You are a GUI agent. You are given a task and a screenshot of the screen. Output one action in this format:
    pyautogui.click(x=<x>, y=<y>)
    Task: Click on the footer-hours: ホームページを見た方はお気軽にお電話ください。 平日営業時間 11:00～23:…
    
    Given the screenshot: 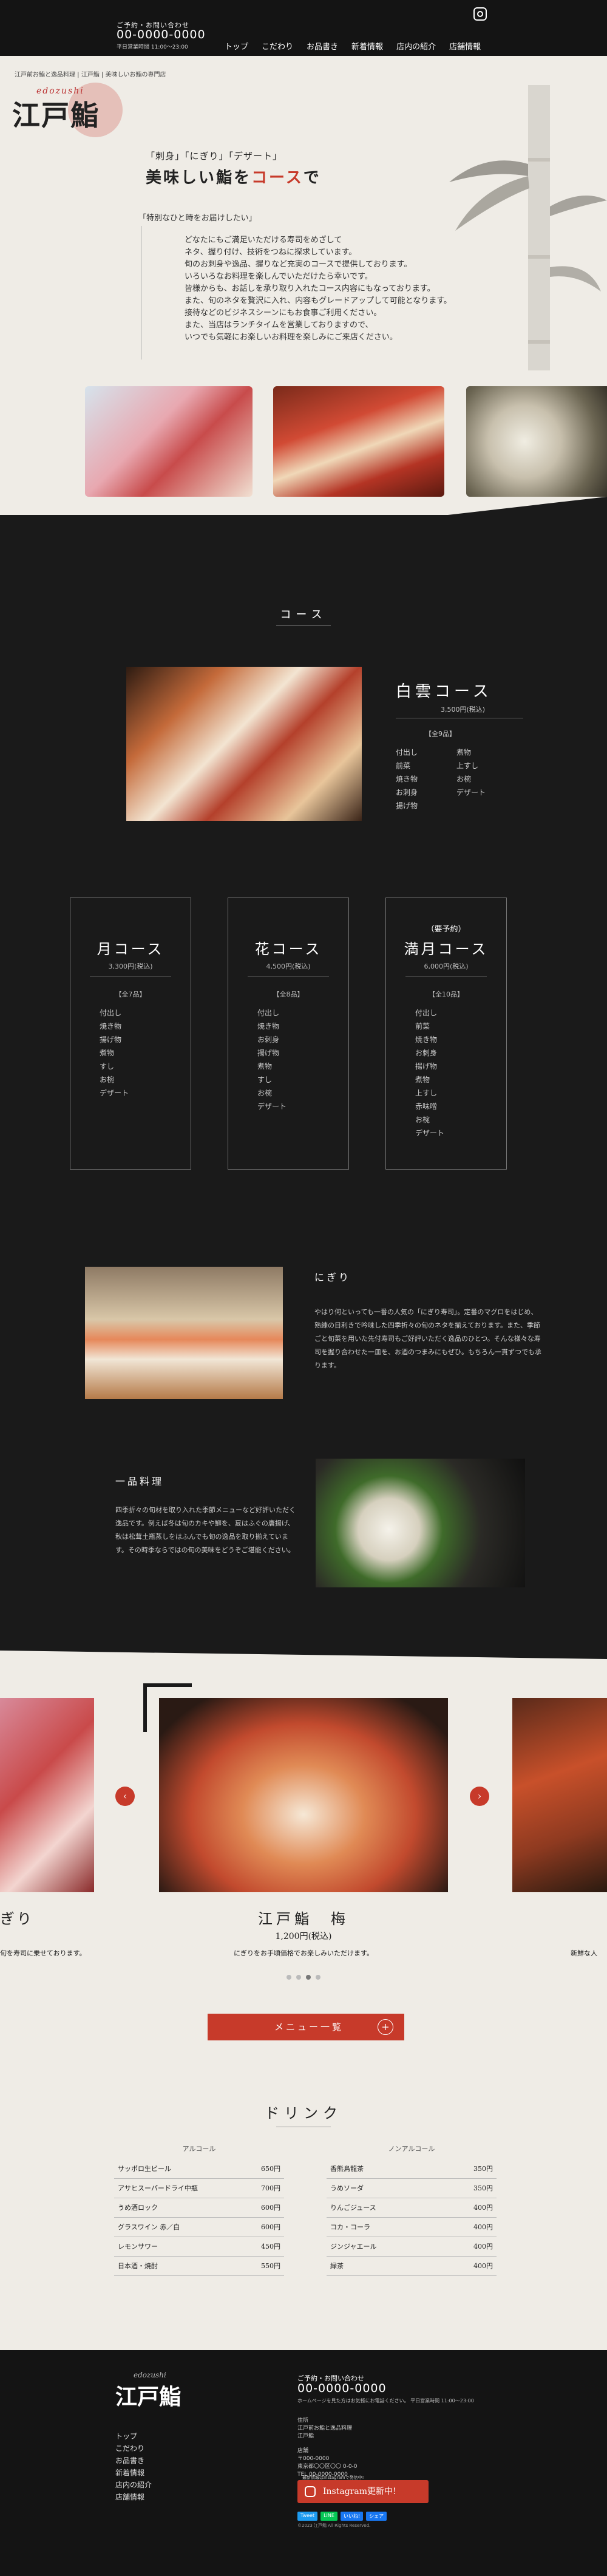 What is the action you would take?
    pyautogui.click(x=385, y=2401)
    